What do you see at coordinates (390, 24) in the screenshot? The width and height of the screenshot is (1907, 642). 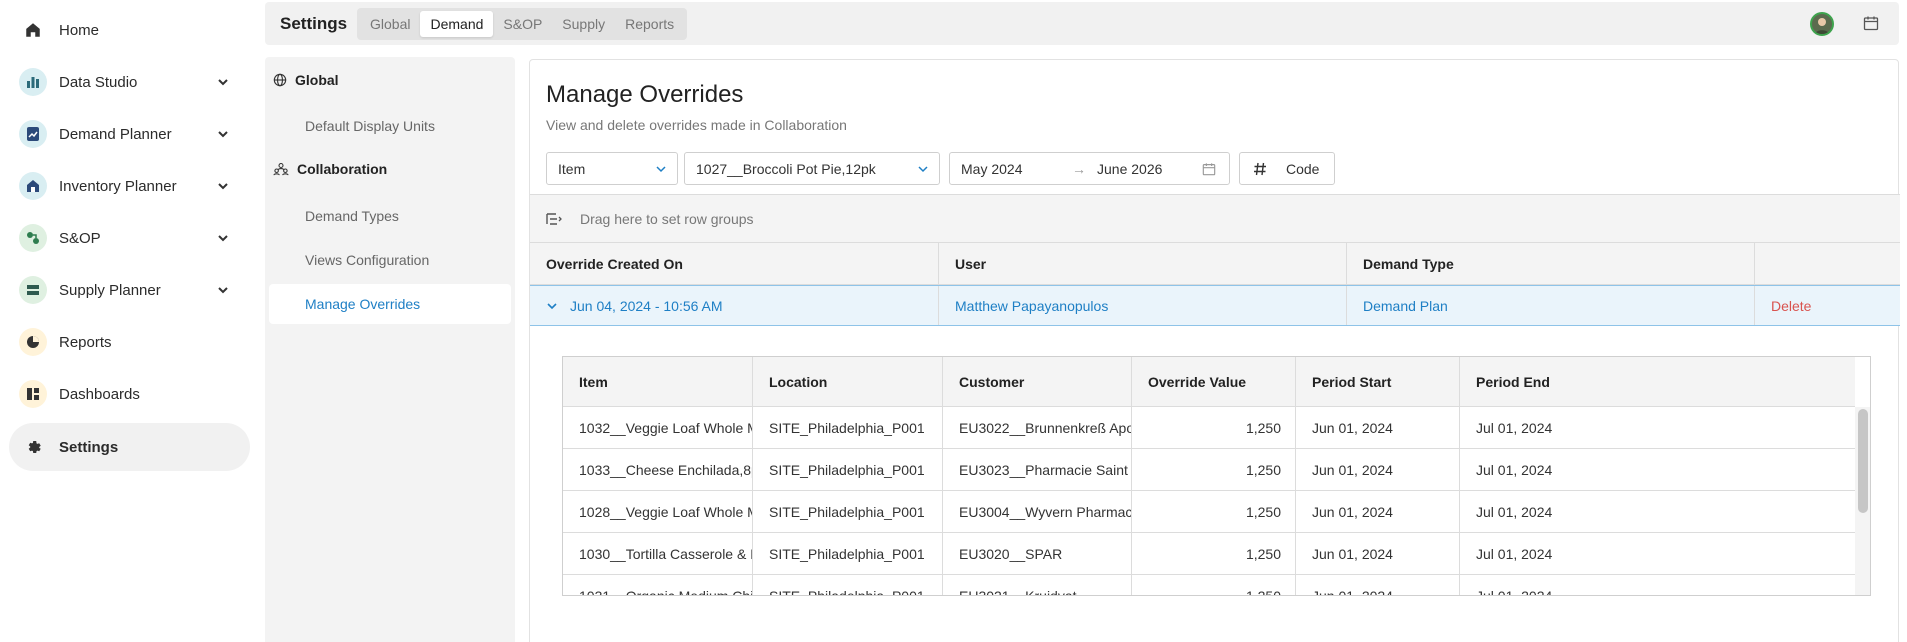 I see `tab-global: Global` at bounding box center [390, 24].